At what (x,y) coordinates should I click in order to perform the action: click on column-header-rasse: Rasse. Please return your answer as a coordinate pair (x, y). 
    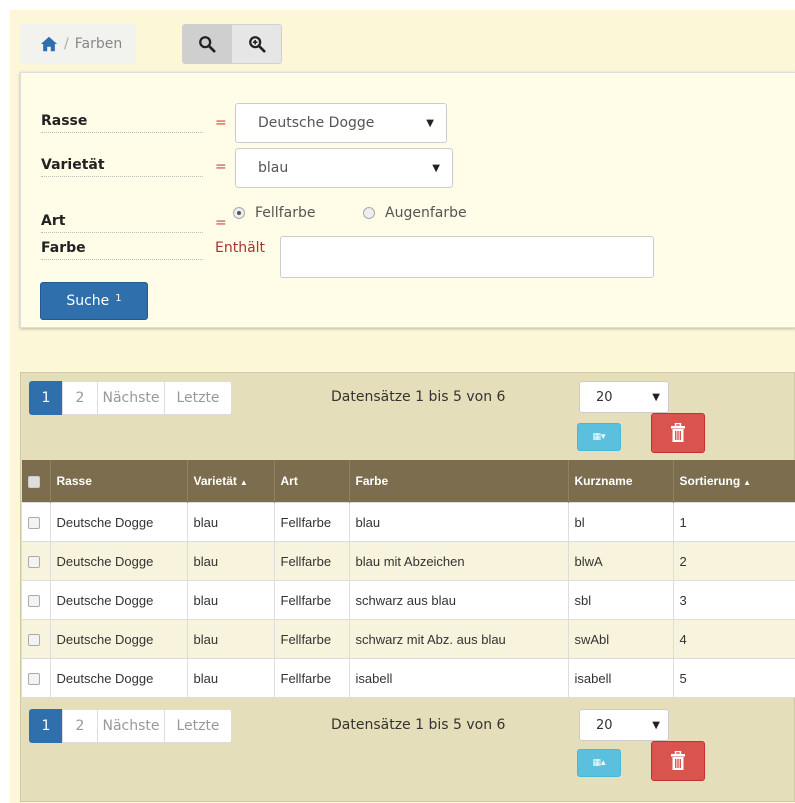
    Looking at the image, I should click on (119, 481).